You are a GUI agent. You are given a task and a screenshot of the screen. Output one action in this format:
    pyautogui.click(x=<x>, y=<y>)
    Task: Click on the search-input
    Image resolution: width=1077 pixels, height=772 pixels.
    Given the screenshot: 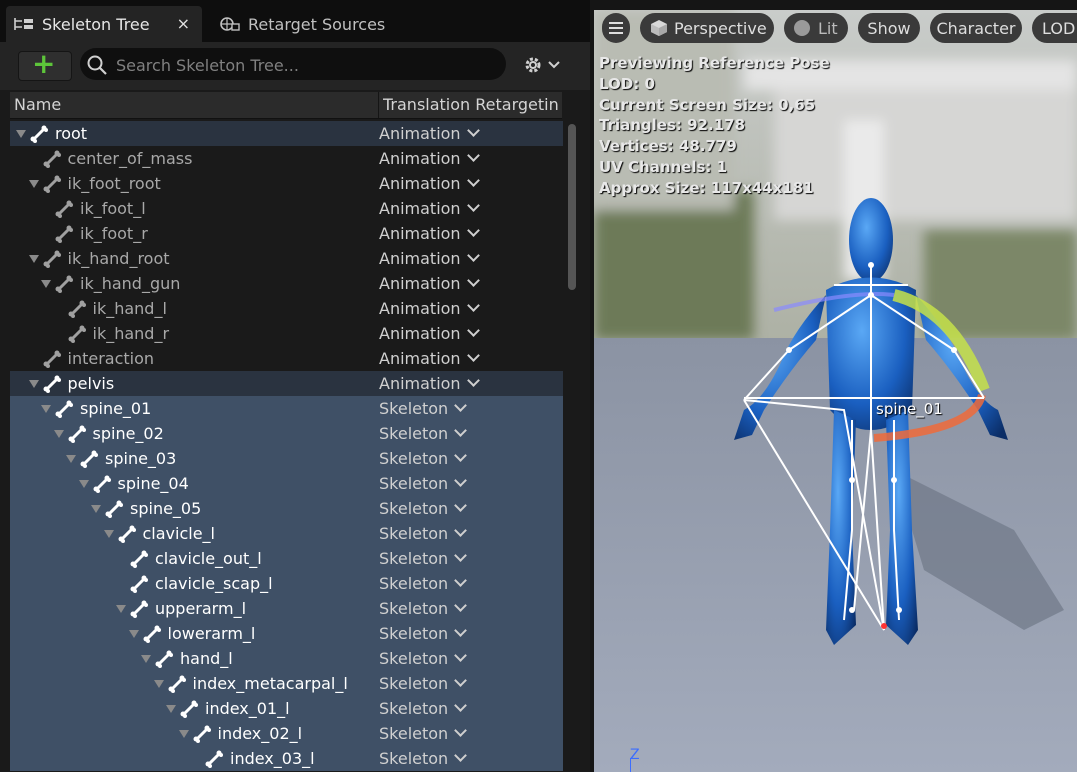 What is the action you would take?
    pyautogui.click(x=306, y=65)
    